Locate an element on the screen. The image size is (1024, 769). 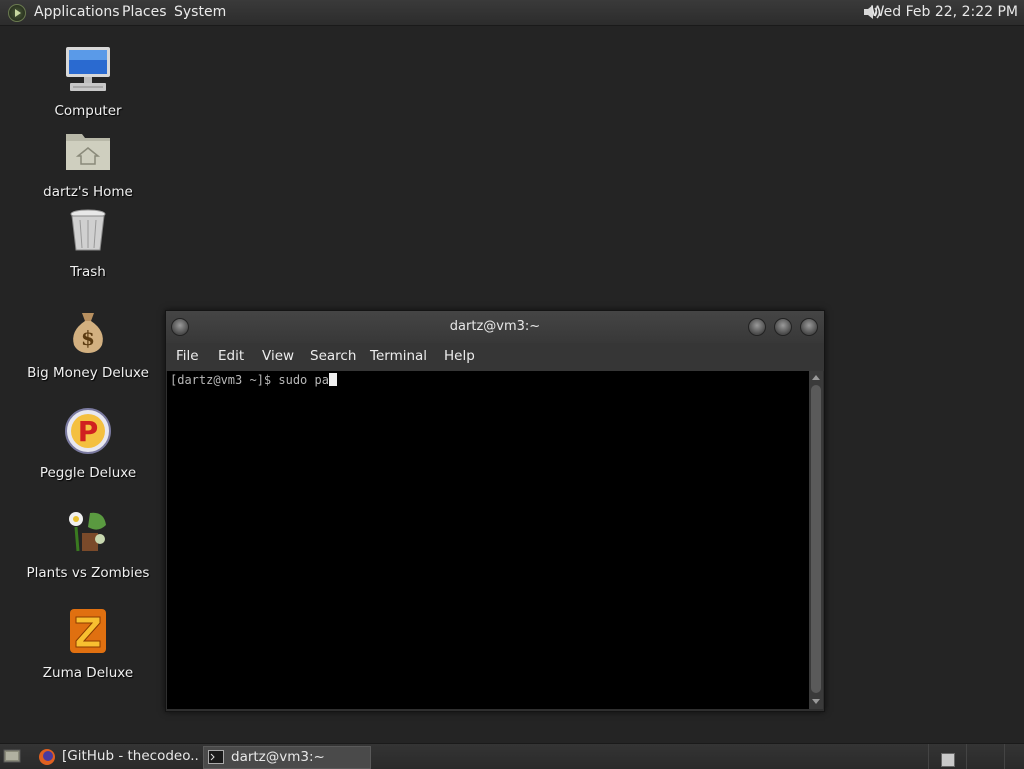
text-cursor is located at coordinates (332, 379).